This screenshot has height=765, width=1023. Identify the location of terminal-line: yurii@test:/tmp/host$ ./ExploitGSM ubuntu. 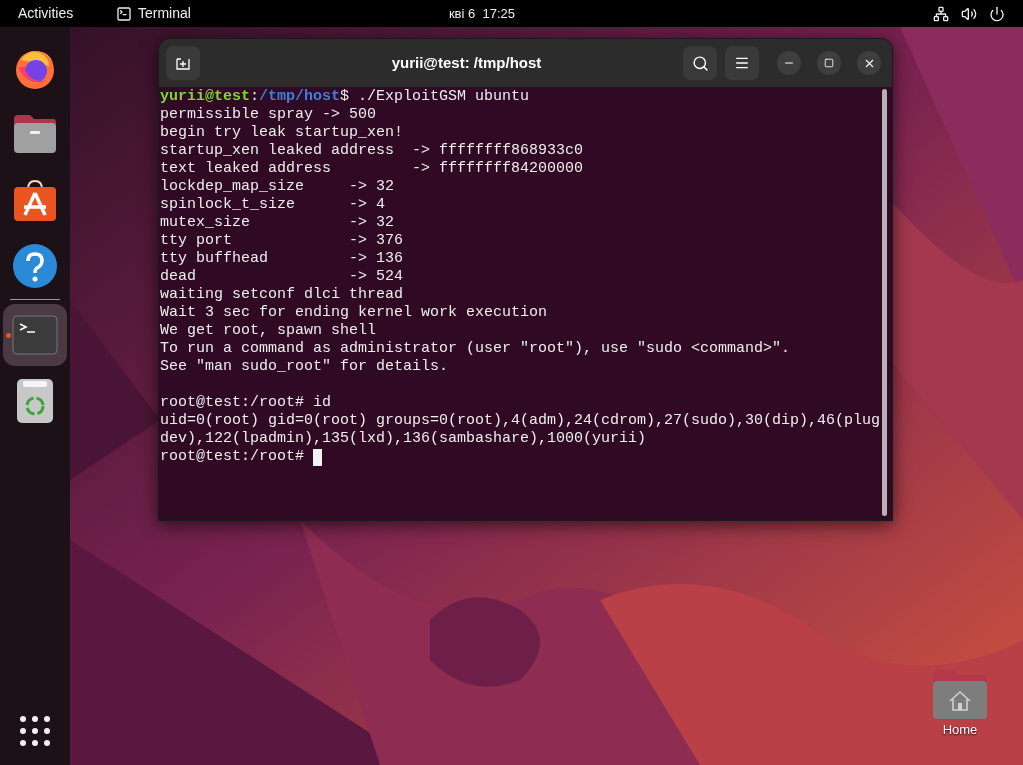
(345, 97).